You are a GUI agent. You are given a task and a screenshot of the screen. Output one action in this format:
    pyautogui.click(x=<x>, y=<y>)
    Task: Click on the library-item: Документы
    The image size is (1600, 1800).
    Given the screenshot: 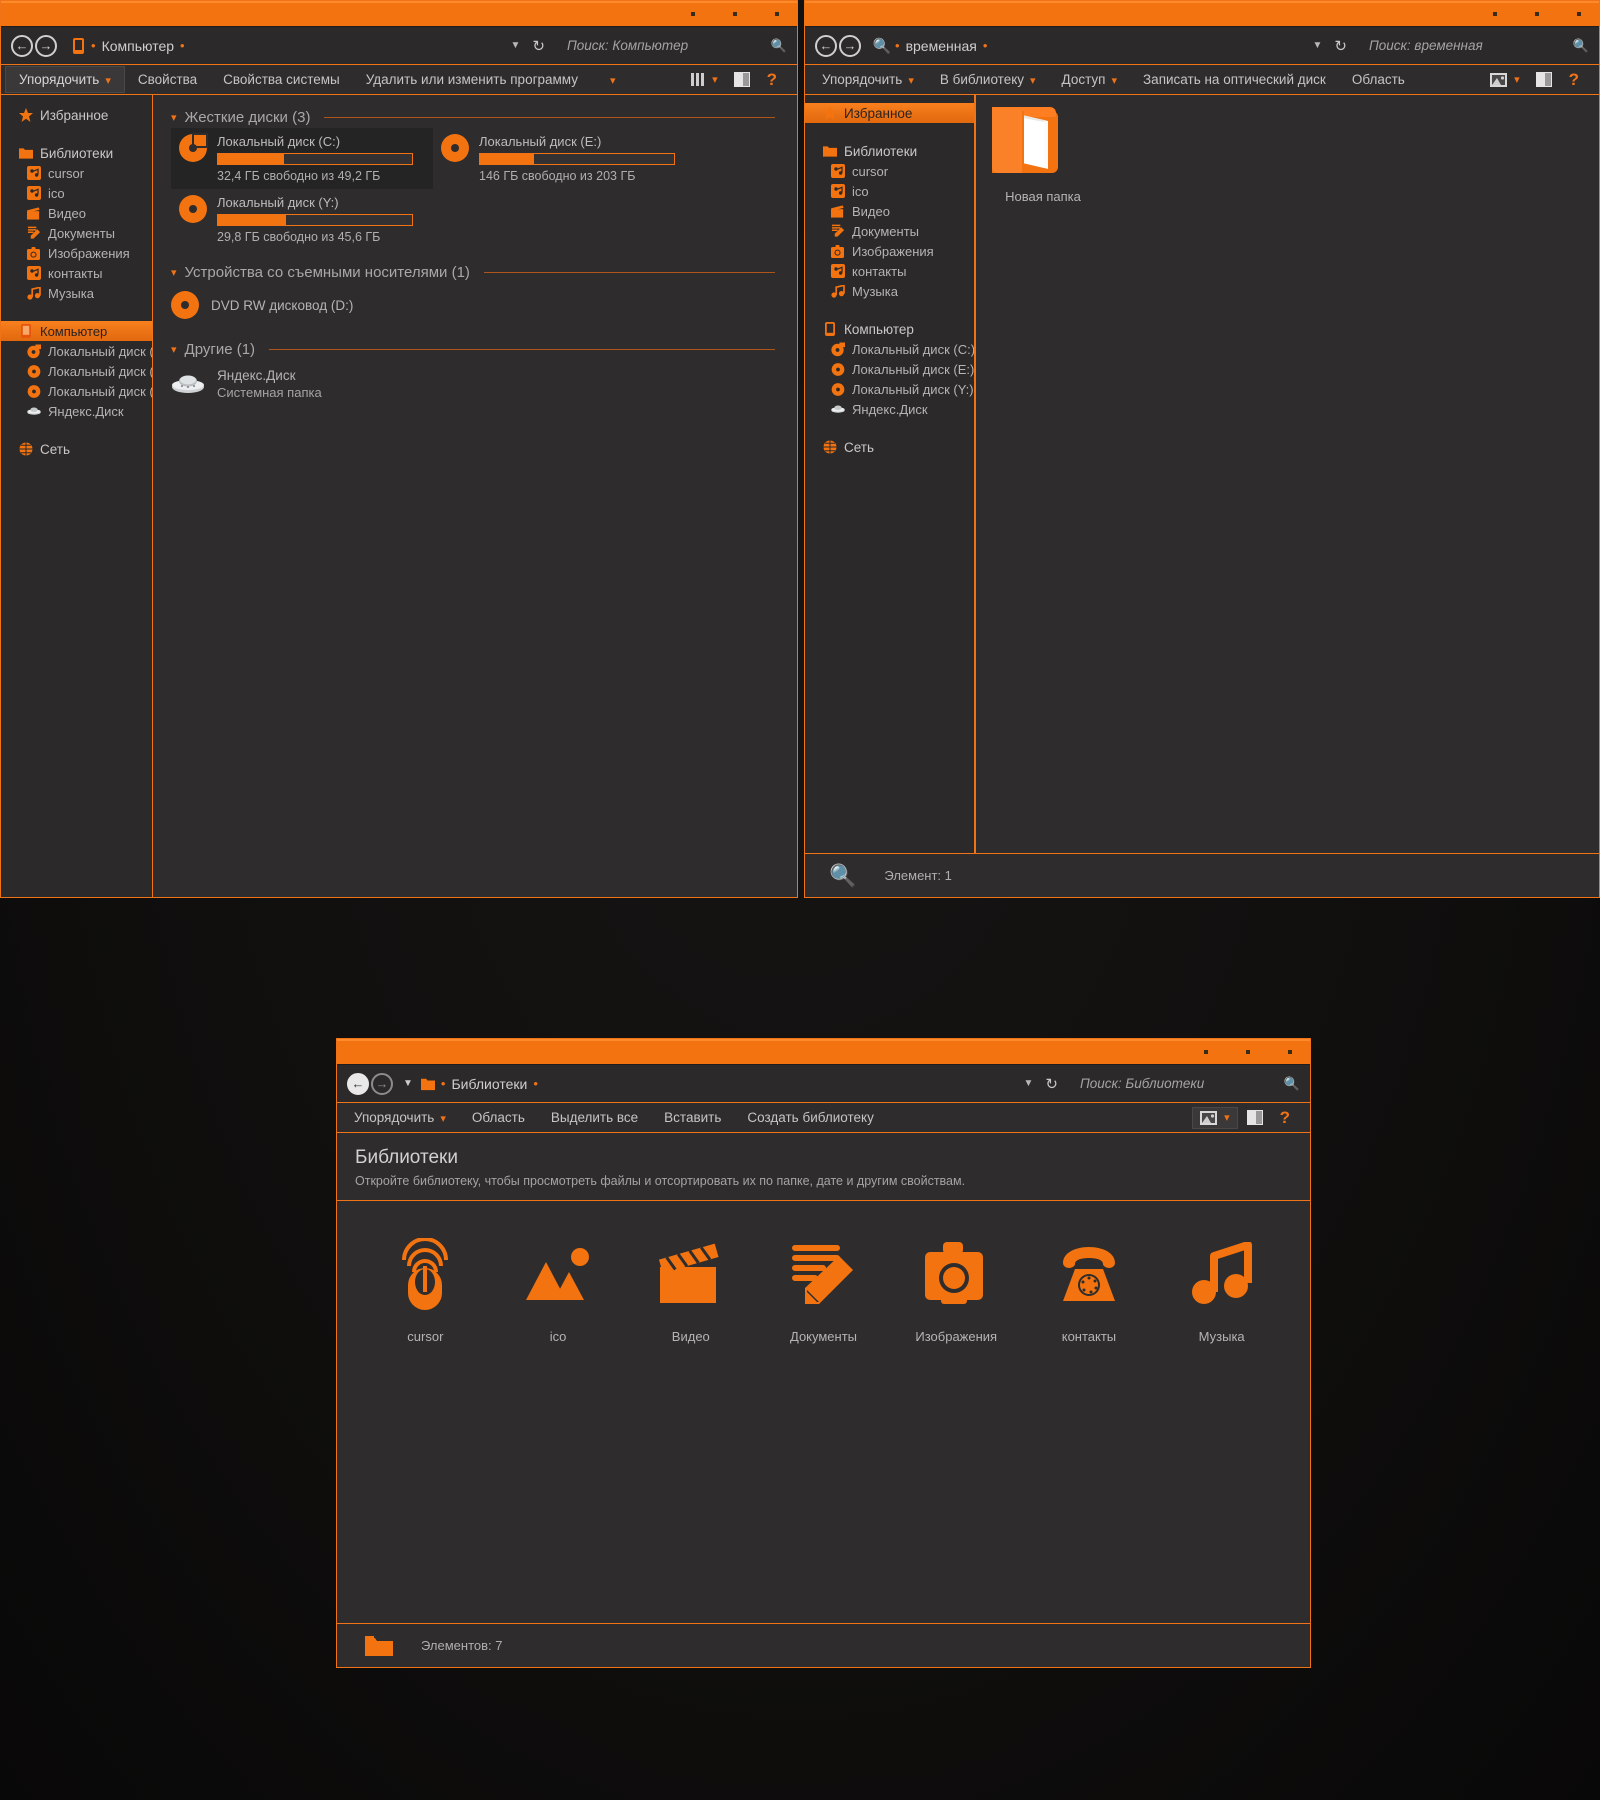 What is the action you would take?
    pyautogui.click(x=823, y=1289)
    